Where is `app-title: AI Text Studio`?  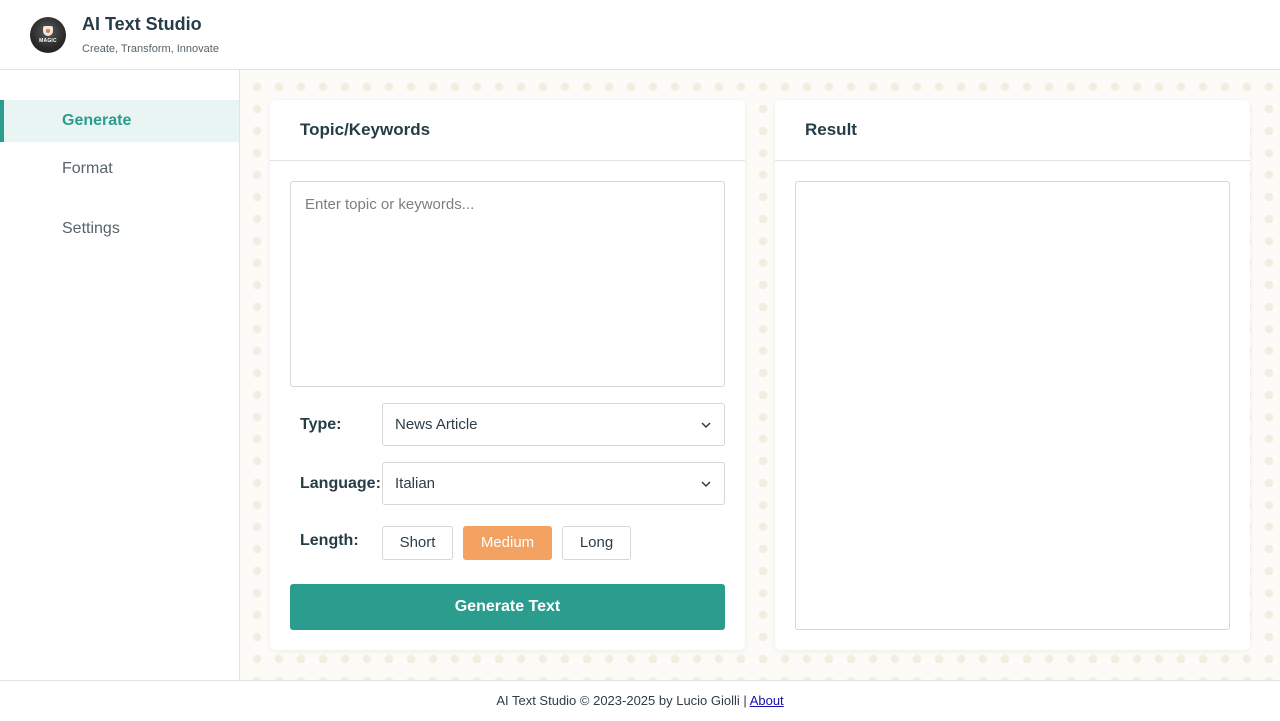
app-title: AI Text Studio is located at coordinates (142, 24).